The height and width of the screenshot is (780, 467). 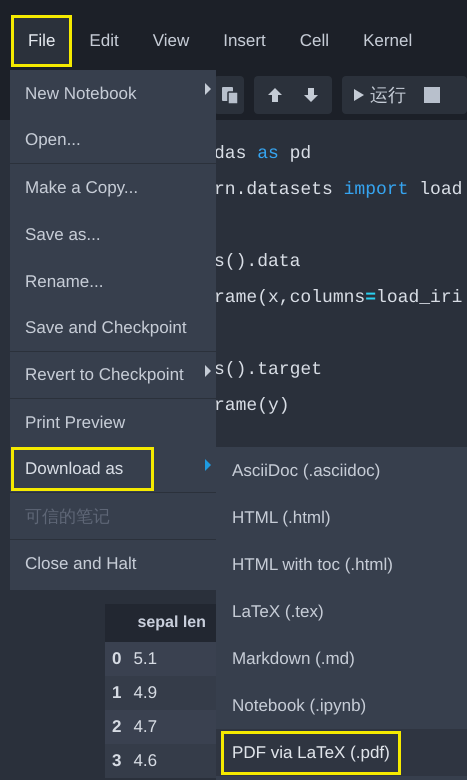 What do you see at coordinates (106, 328) in the screenshot?
I see `menu-item: Save and Checkpoint` at bounding box center [106, 328].